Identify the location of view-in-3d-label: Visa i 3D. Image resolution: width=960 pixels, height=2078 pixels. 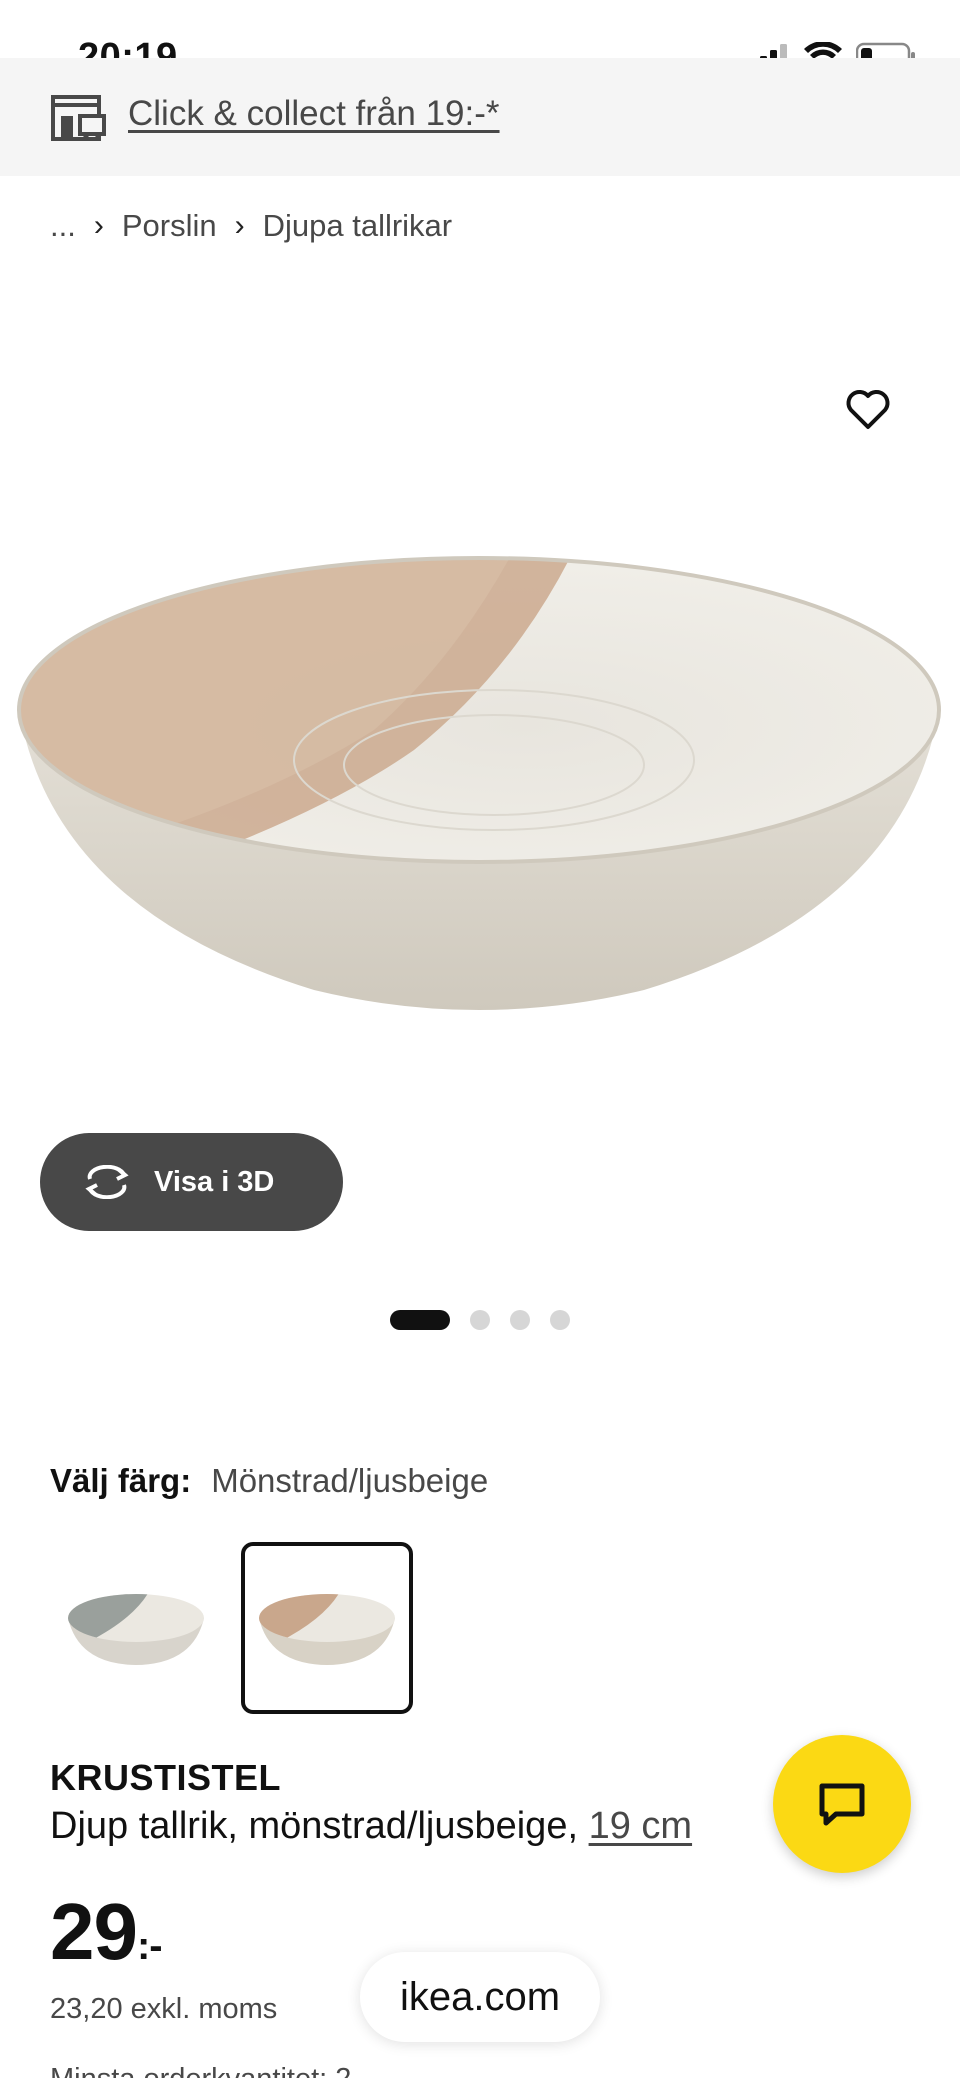
(214, 1181).